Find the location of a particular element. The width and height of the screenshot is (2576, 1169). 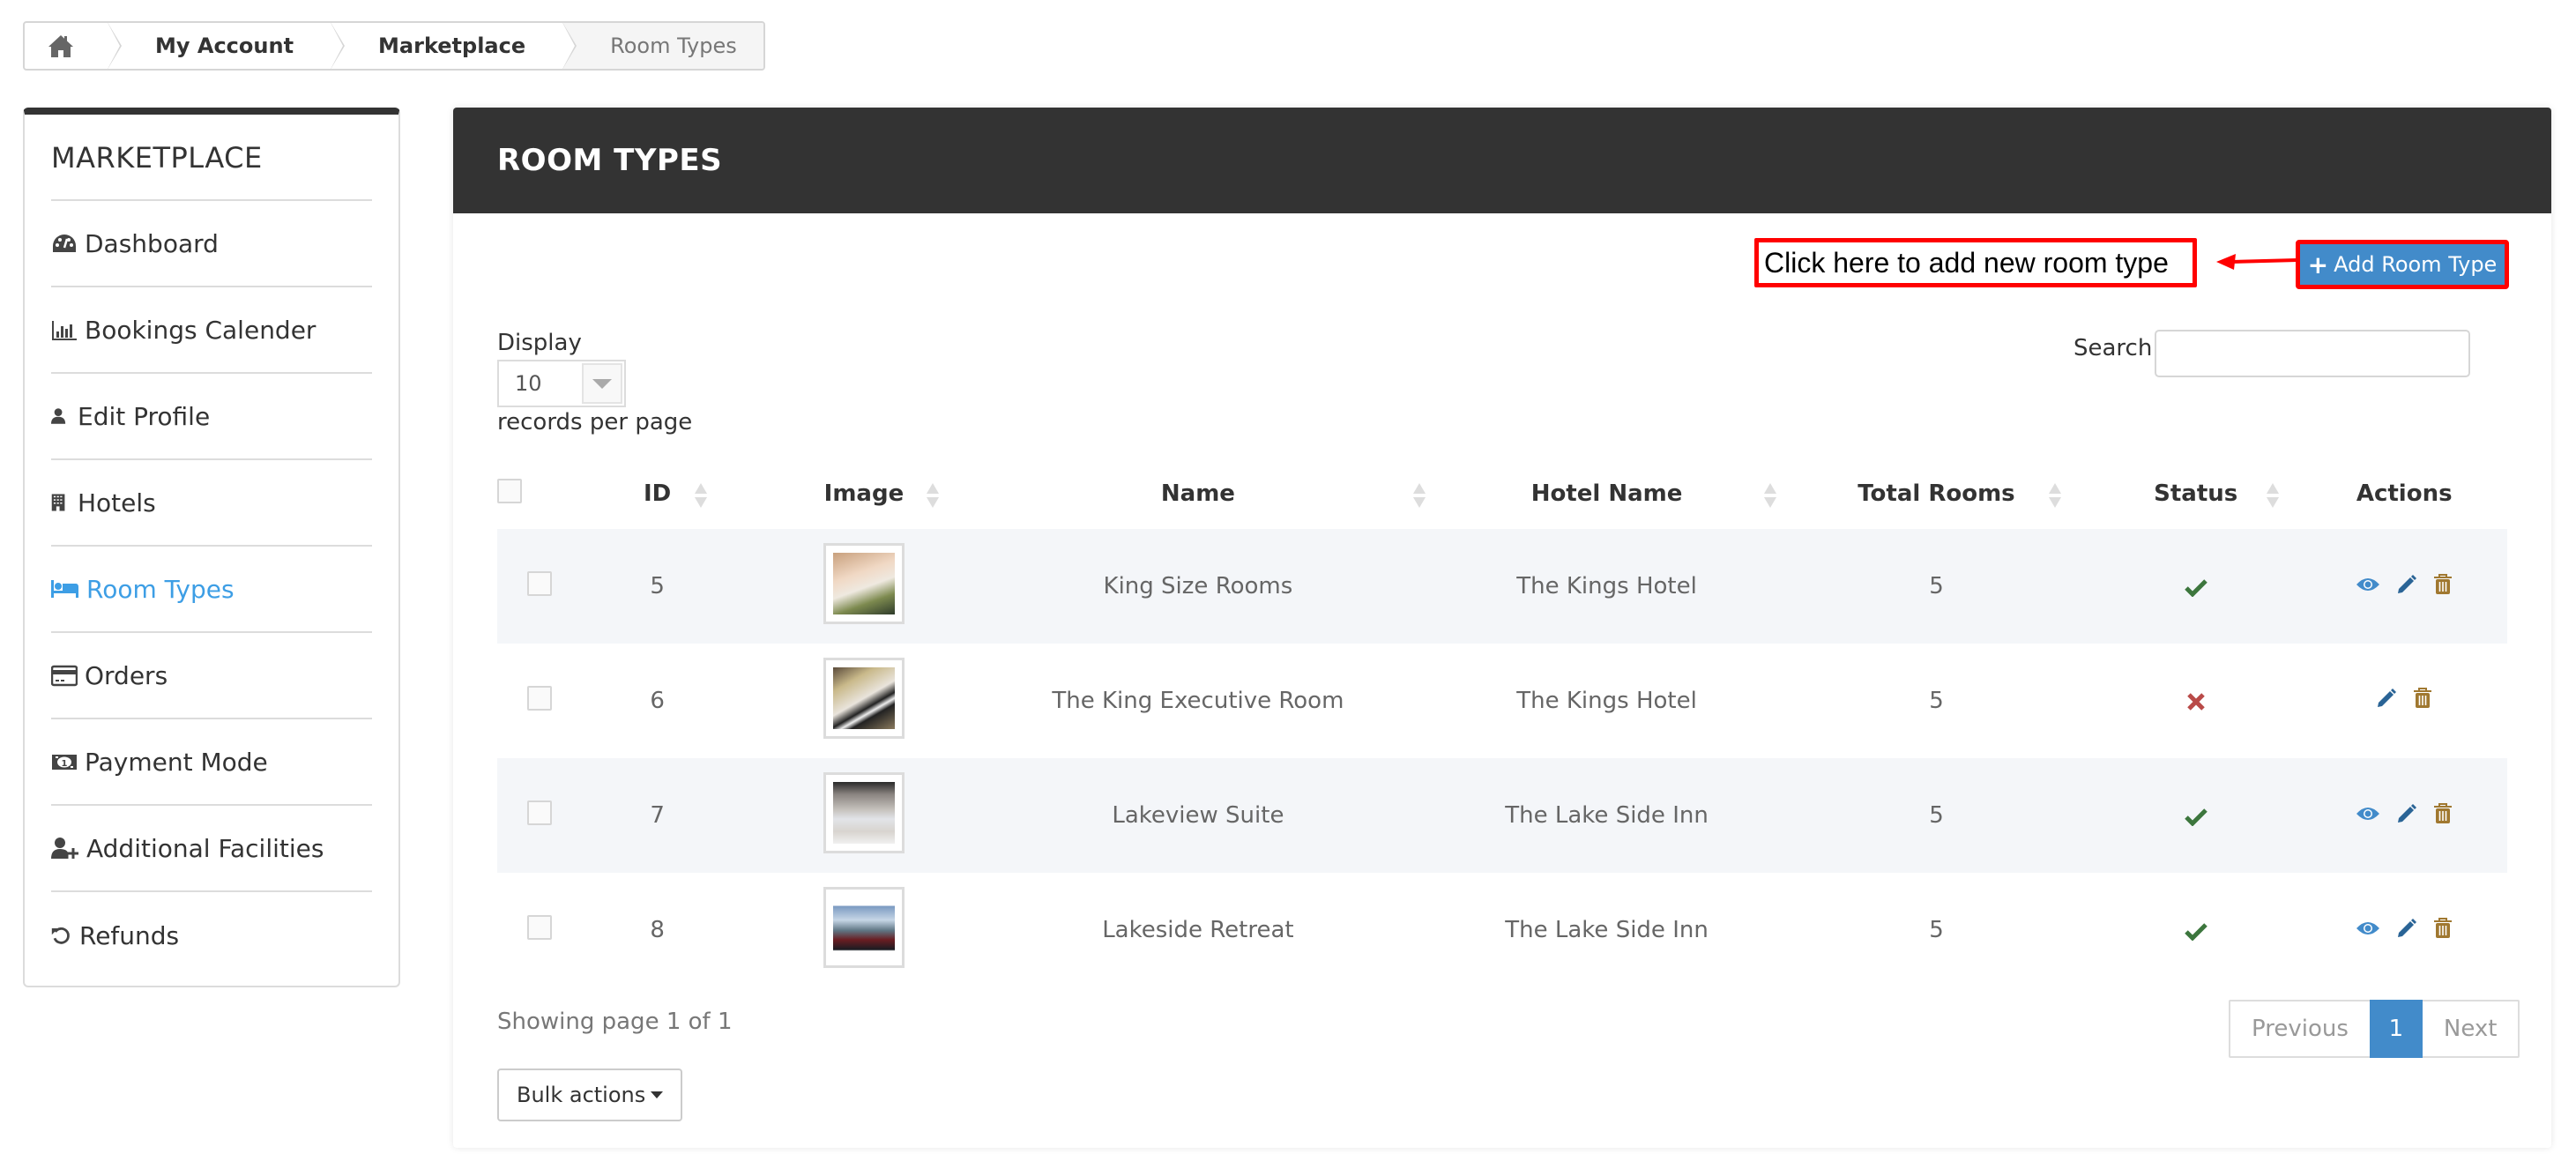

select-all-checkbox is located at coordinates (509, 490).